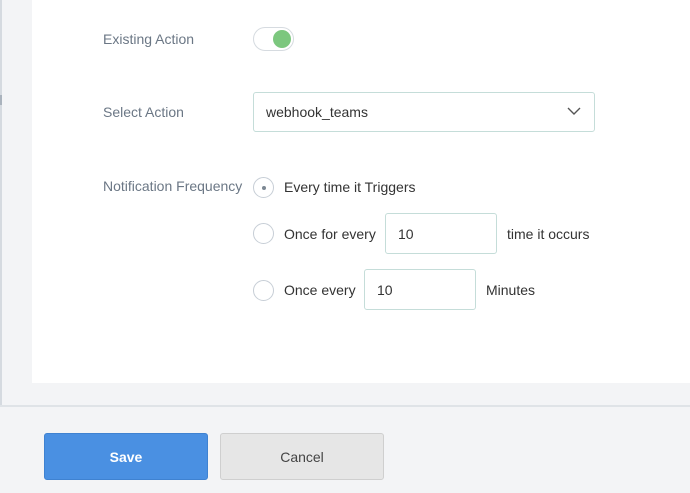  I want to click on select-action-label: Select Action, so click(143, 112).